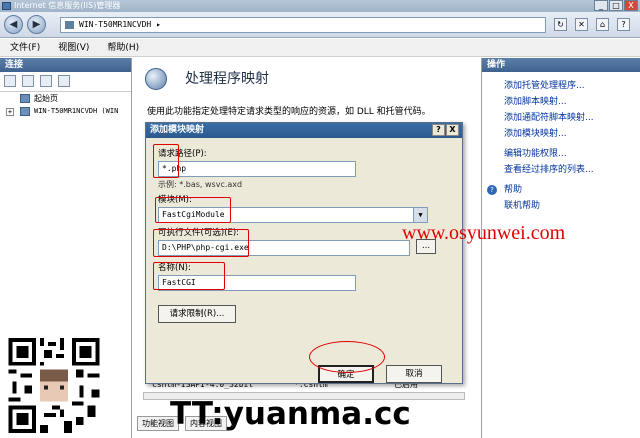 This screenshot has height=438, width=640. Describe the element at coordinates (227, 79) in the screenshot. I see `page-title: 处理程序映射` at that location.